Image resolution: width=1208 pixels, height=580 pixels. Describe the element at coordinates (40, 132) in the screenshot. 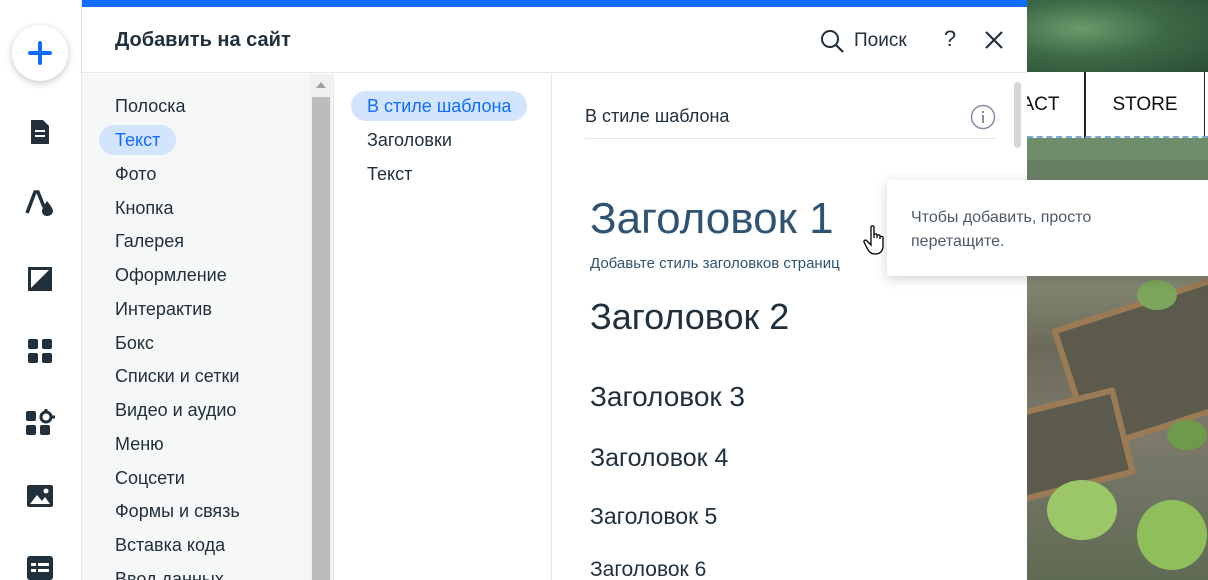

I see `pages-icon` at that location.